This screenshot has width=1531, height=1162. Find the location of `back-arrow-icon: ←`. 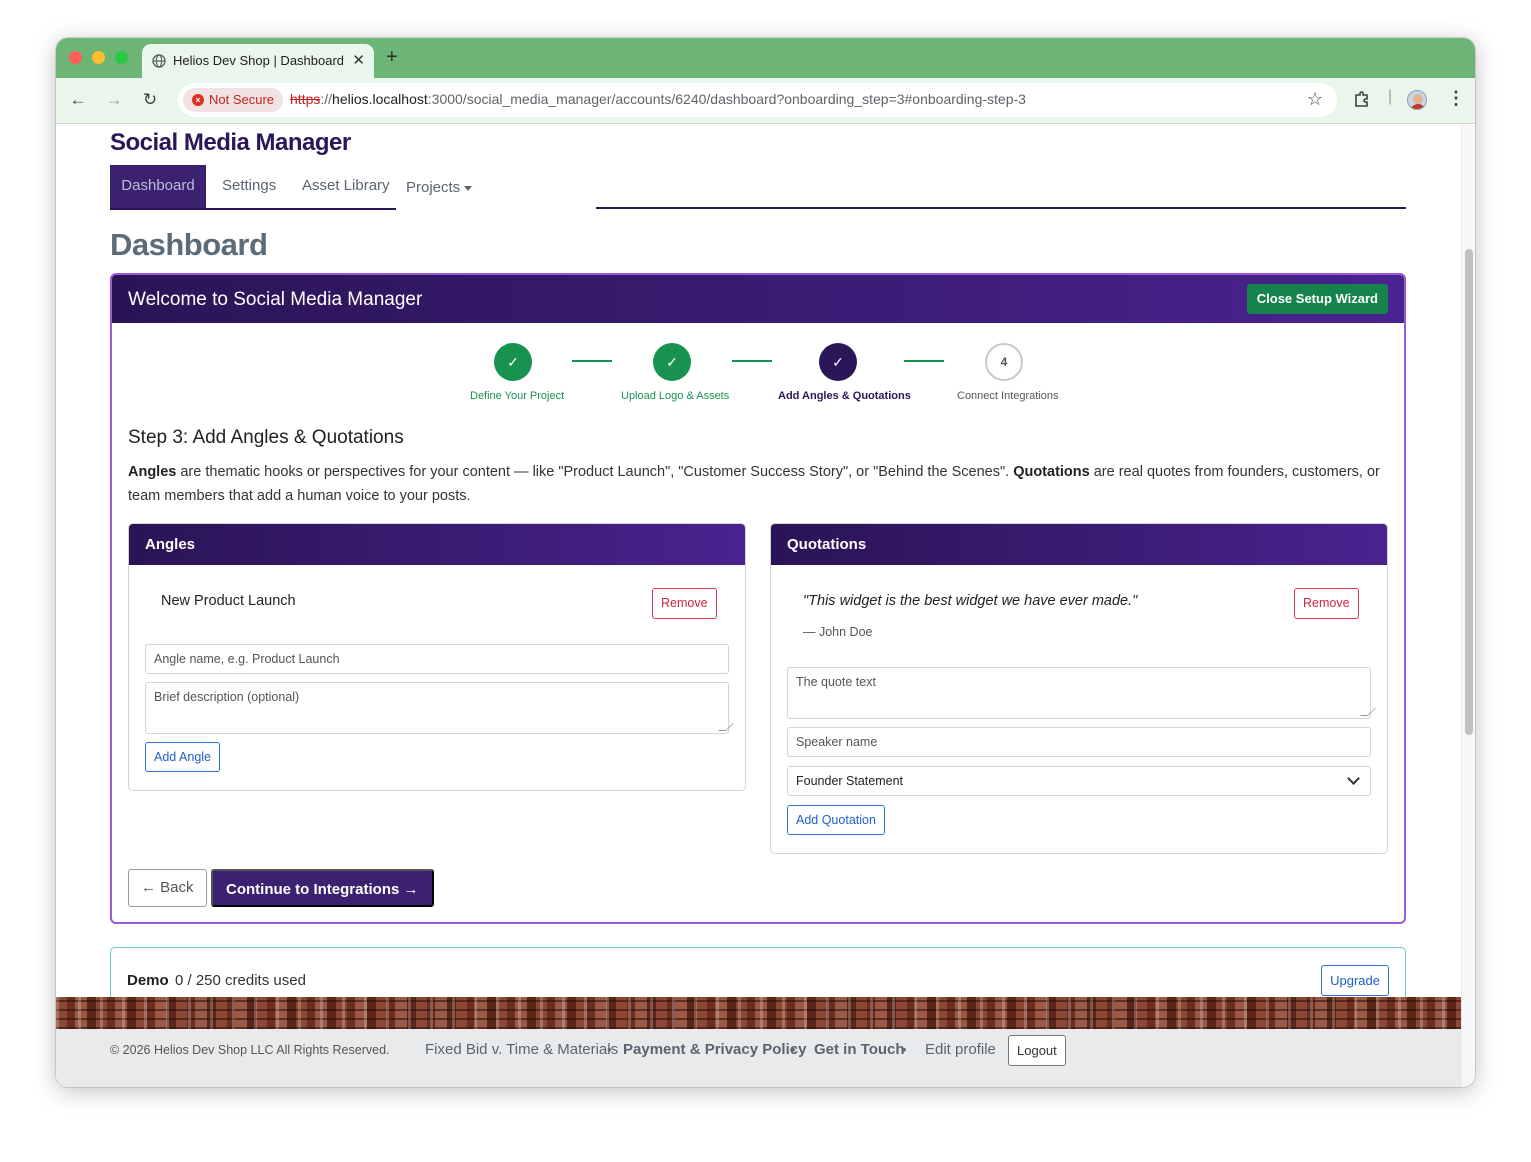

back-arrow-icon: ← is located at coordinates (78, 100).